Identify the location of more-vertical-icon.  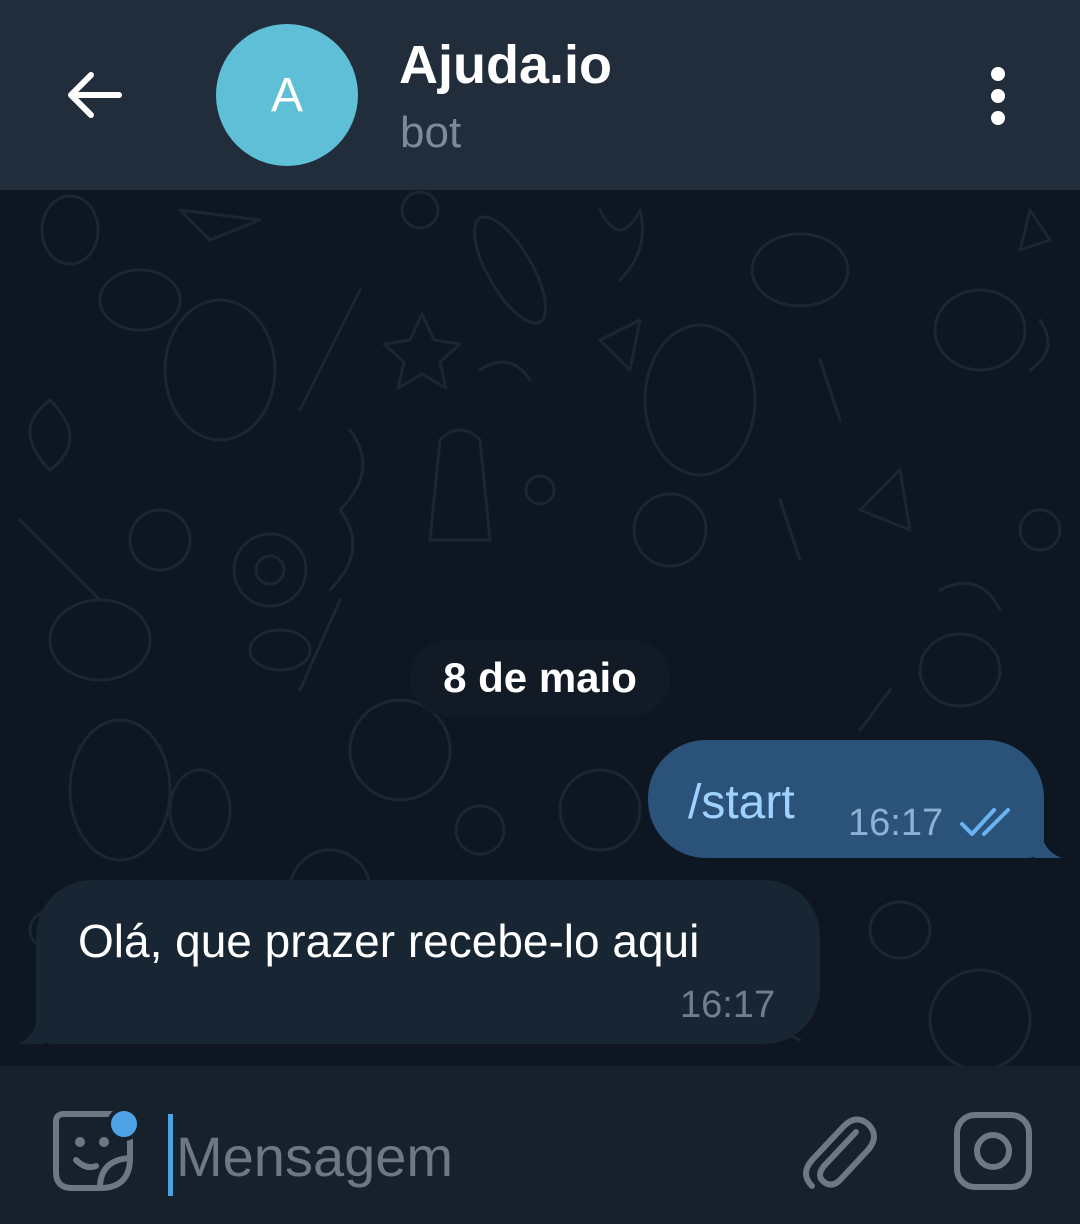
(998, 96).